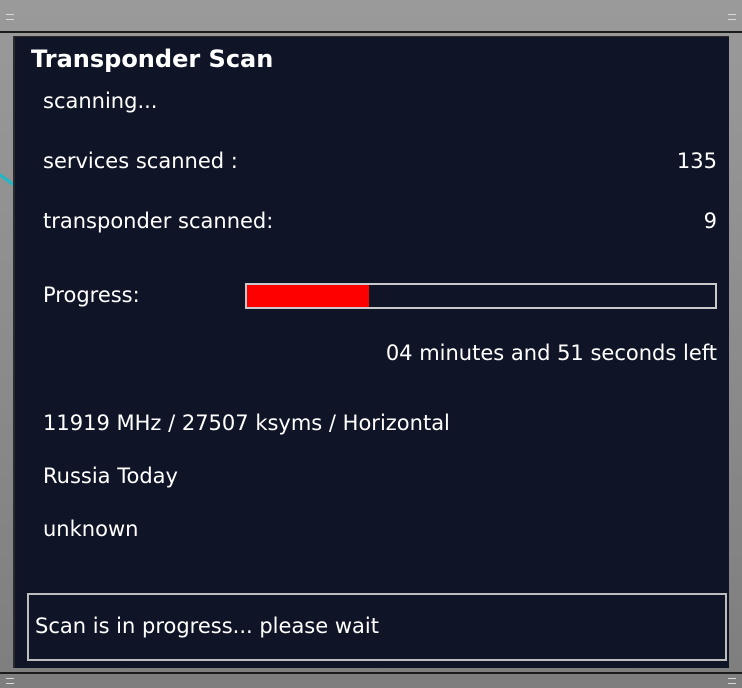 This screenshot has height=688, width=742. What do you see at coordinates (696, 161) in the screenshot?
I see `services-scanned-value: 135` at bounding box center [696, 161].